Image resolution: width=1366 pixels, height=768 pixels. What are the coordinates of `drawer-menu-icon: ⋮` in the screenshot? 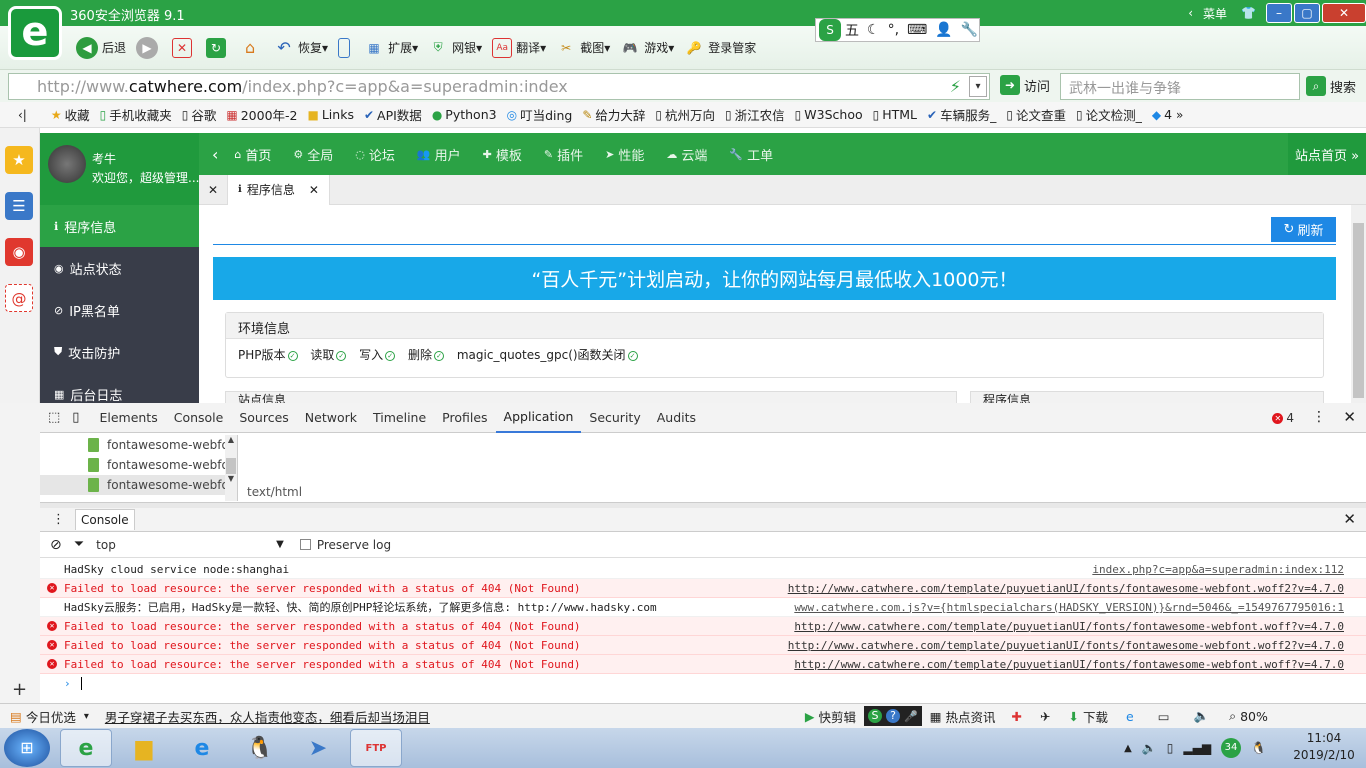 It's located at (58, 519).